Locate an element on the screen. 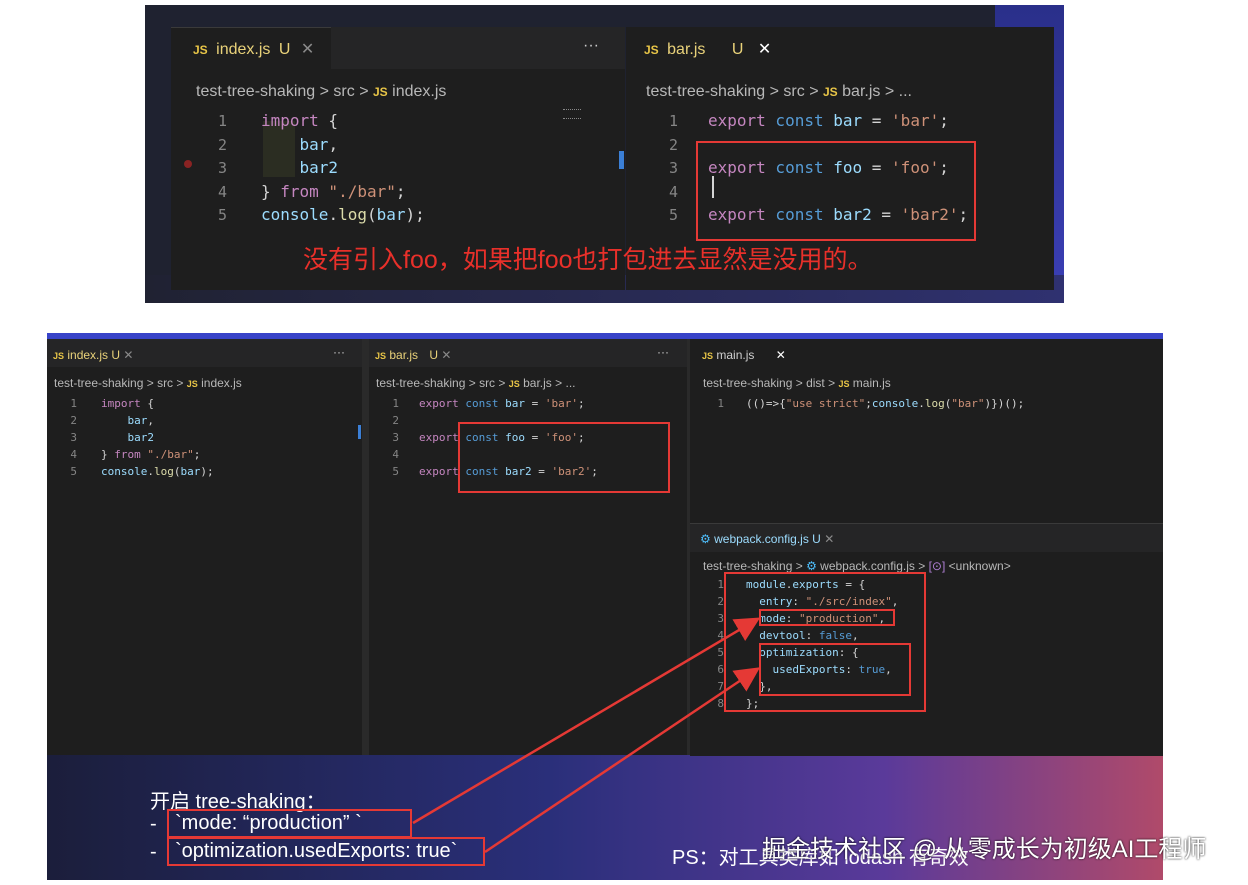 Image resolution: width=1248 pixels, height=885 pixels. code-line: 5 console.log(bar); is located at coordinates (298, 215).